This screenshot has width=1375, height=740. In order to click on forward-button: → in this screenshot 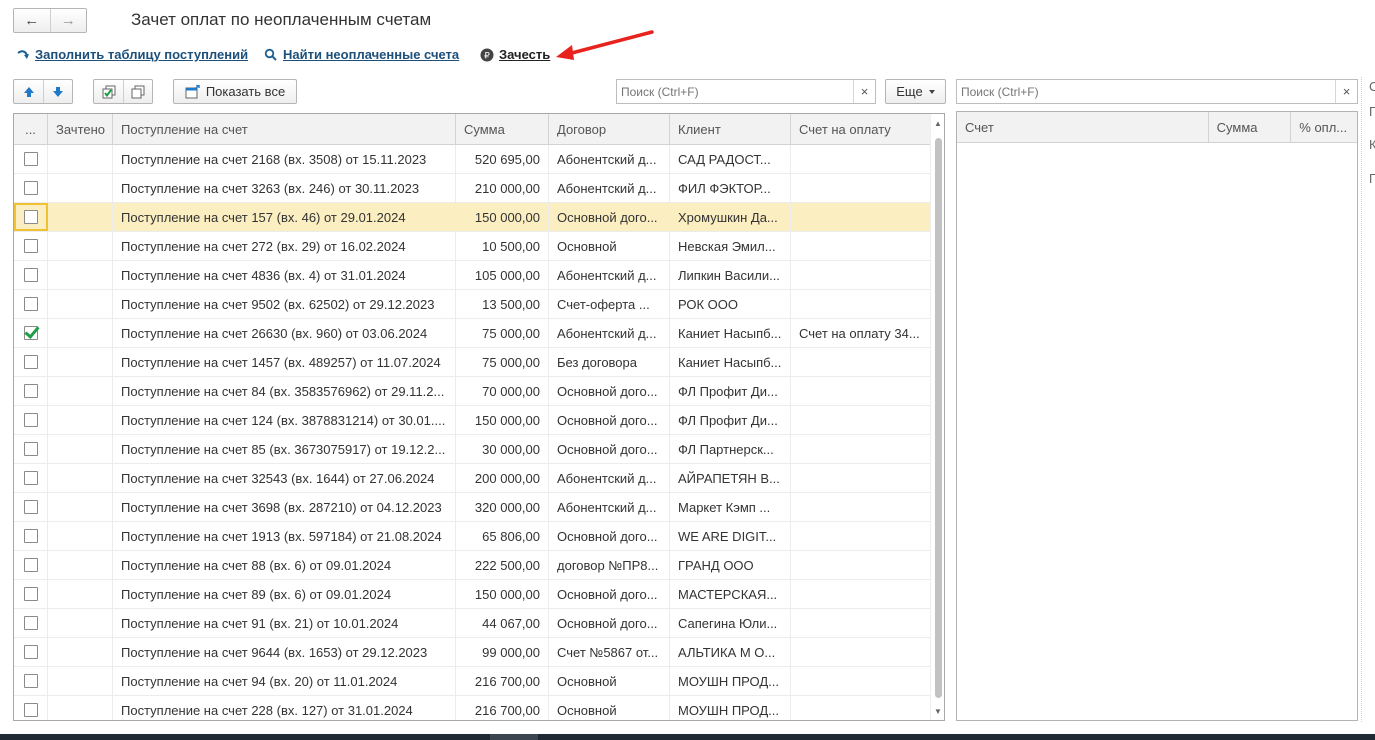, I will do `click(68, 20)`.